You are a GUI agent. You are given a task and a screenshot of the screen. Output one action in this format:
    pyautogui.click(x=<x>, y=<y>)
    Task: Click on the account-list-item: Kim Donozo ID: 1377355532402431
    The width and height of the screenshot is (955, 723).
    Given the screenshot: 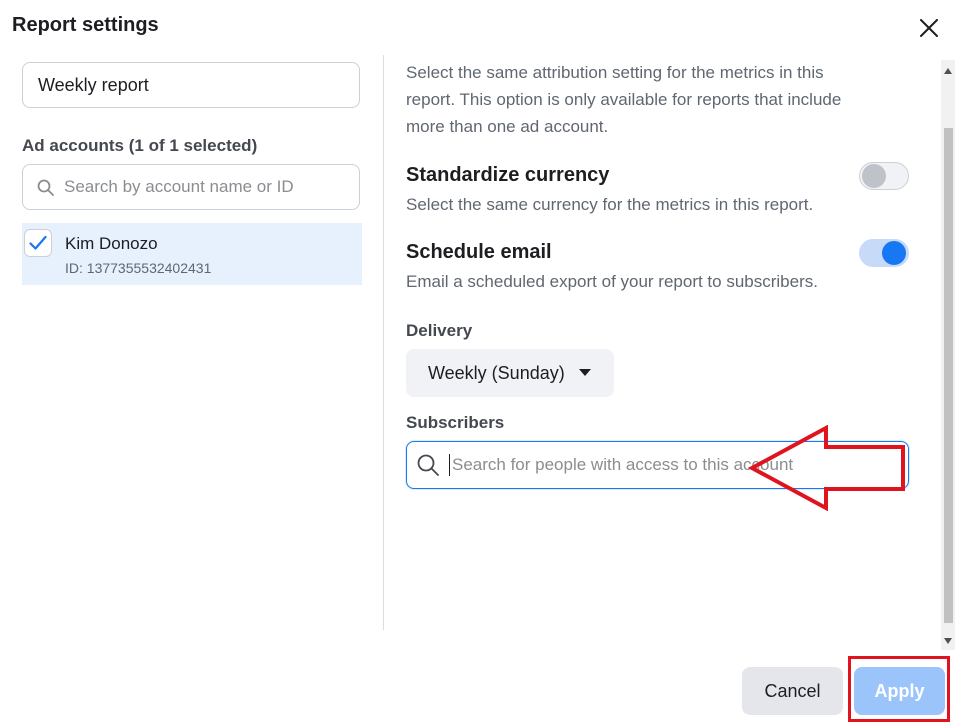 What is the action you would take?
    pyautogui.click(x=192, y=254)
    